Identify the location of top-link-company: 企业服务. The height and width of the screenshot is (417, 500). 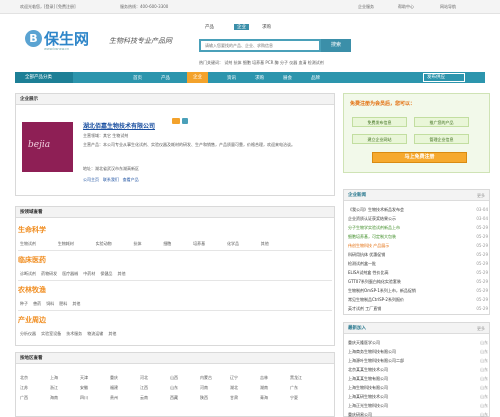
(366, 7).